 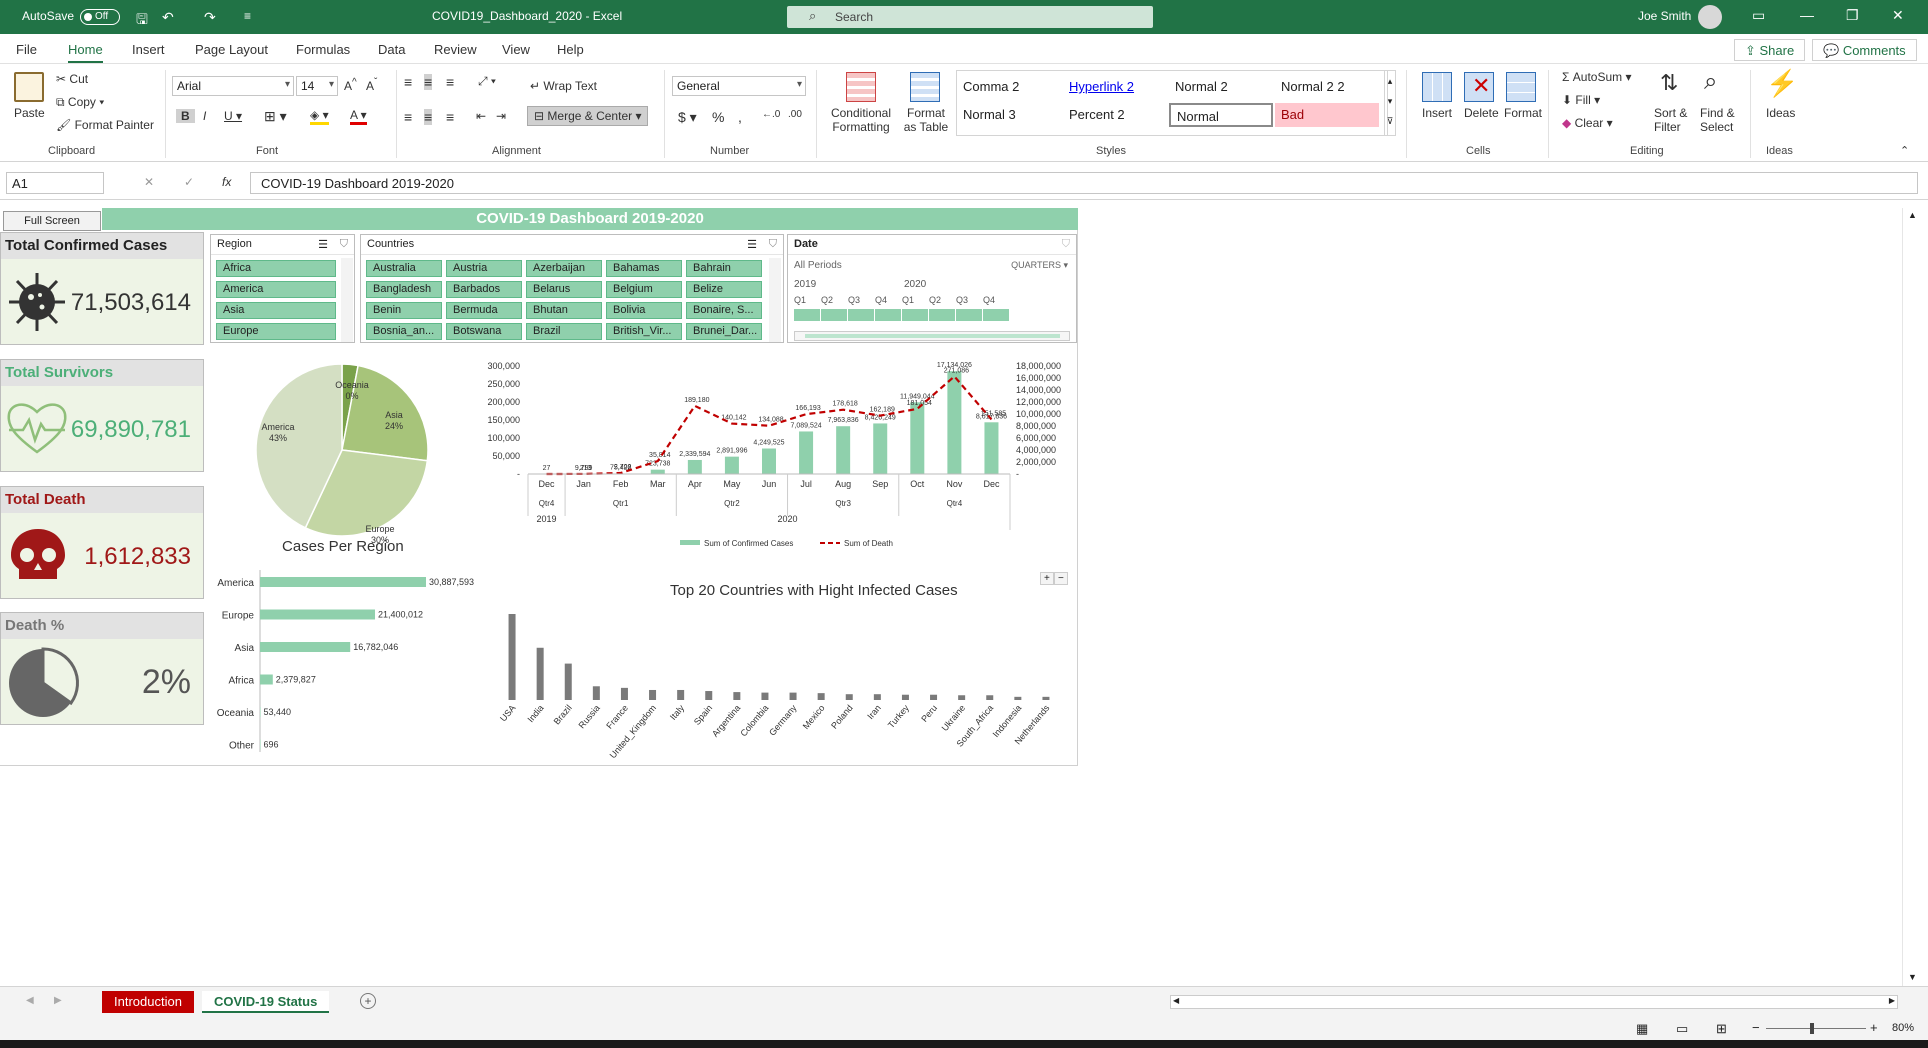 What do you see at coordinates (1721, 1029) in the screenshot?
I see `page-break-view-icon: ⊞` at bounding box center [1721, 1029].